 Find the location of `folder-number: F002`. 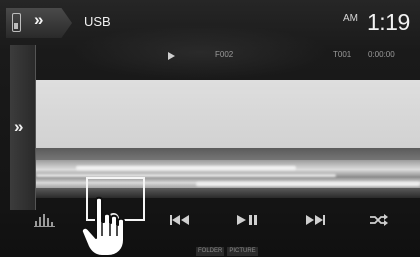

folder-number: F002 is located at coordinates (224, 54).